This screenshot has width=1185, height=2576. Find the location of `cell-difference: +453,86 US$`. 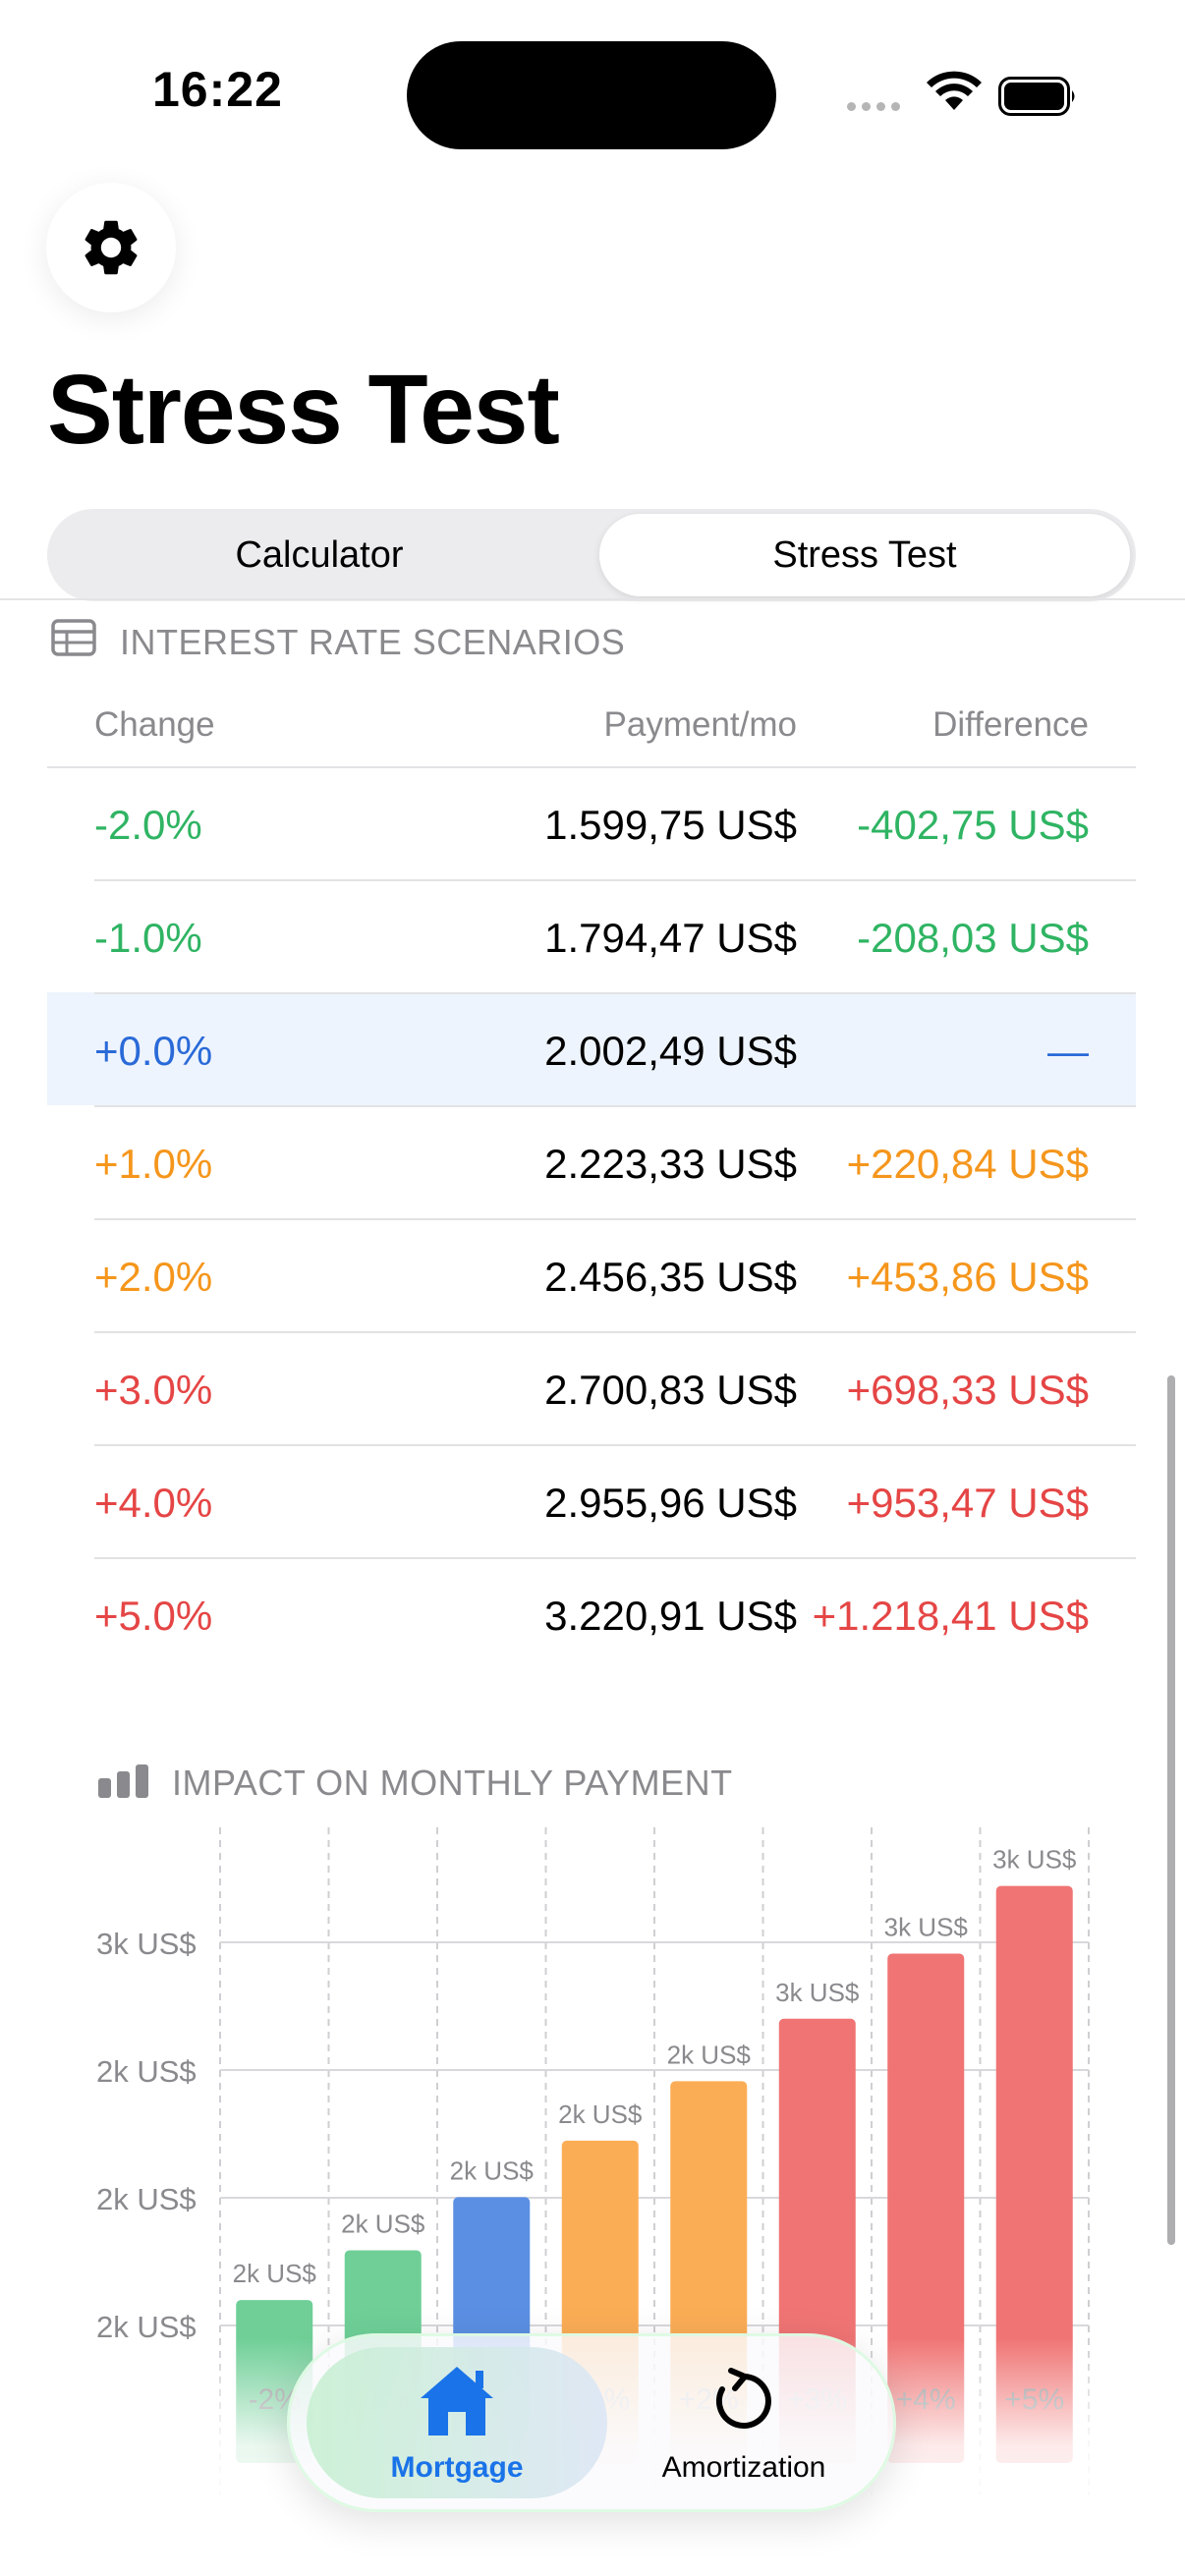

cell-difference: +453,86 US$ is located at coordinates (968, 1277).